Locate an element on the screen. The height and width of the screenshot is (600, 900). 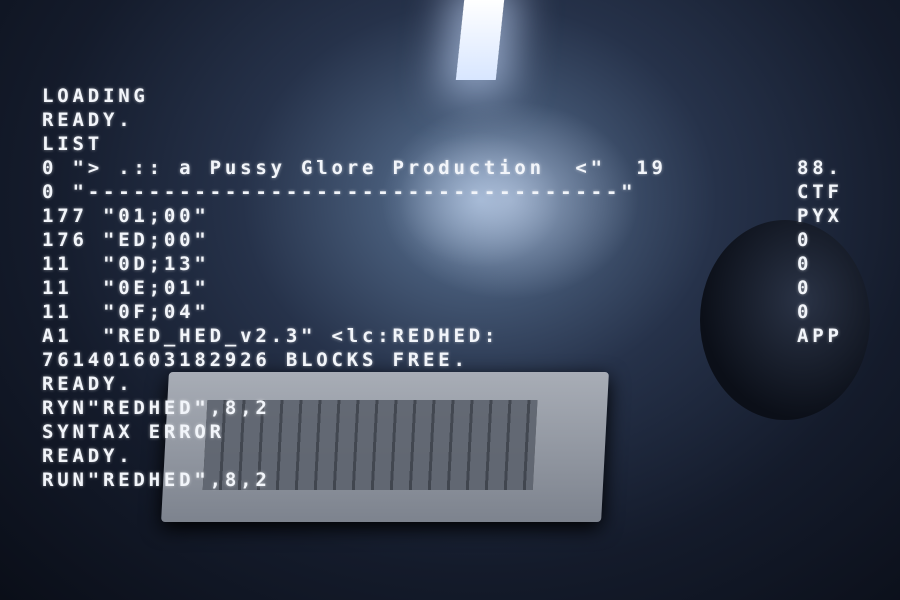
terminal-line: 0 "> .:: a Pussy Glore Production <" 19 is located at coordinates (354, 168).